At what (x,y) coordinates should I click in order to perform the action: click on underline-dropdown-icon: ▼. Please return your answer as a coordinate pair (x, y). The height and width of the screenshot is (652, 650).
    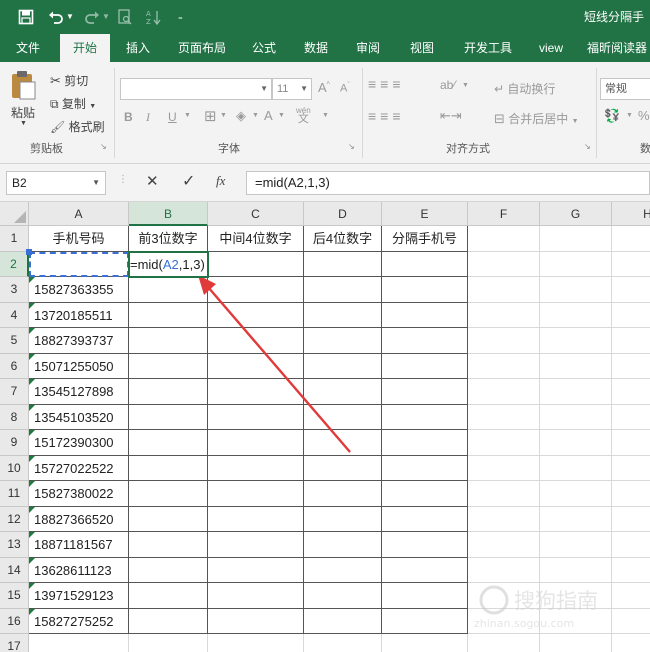
    Looking at the image, I should click on (187, 115).